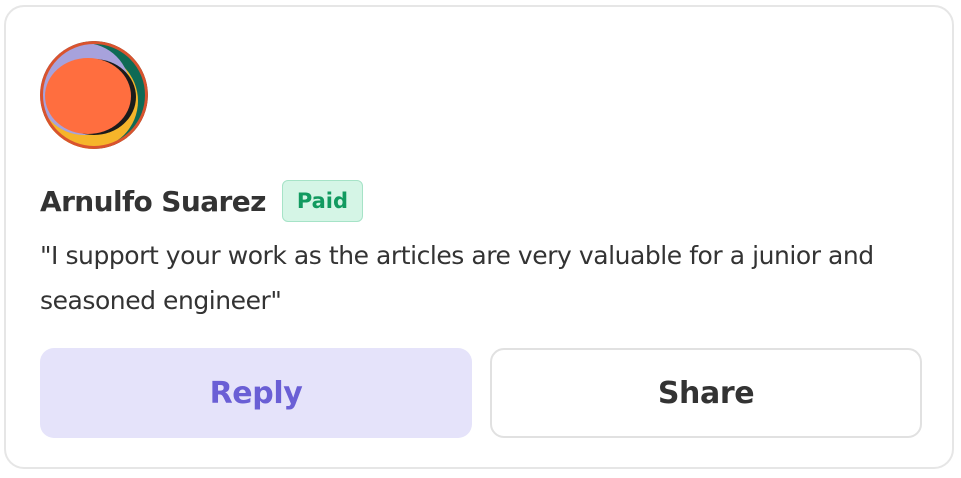  I want to click on author-row: Arnulfo Suarez Paid, so click(202, 201).